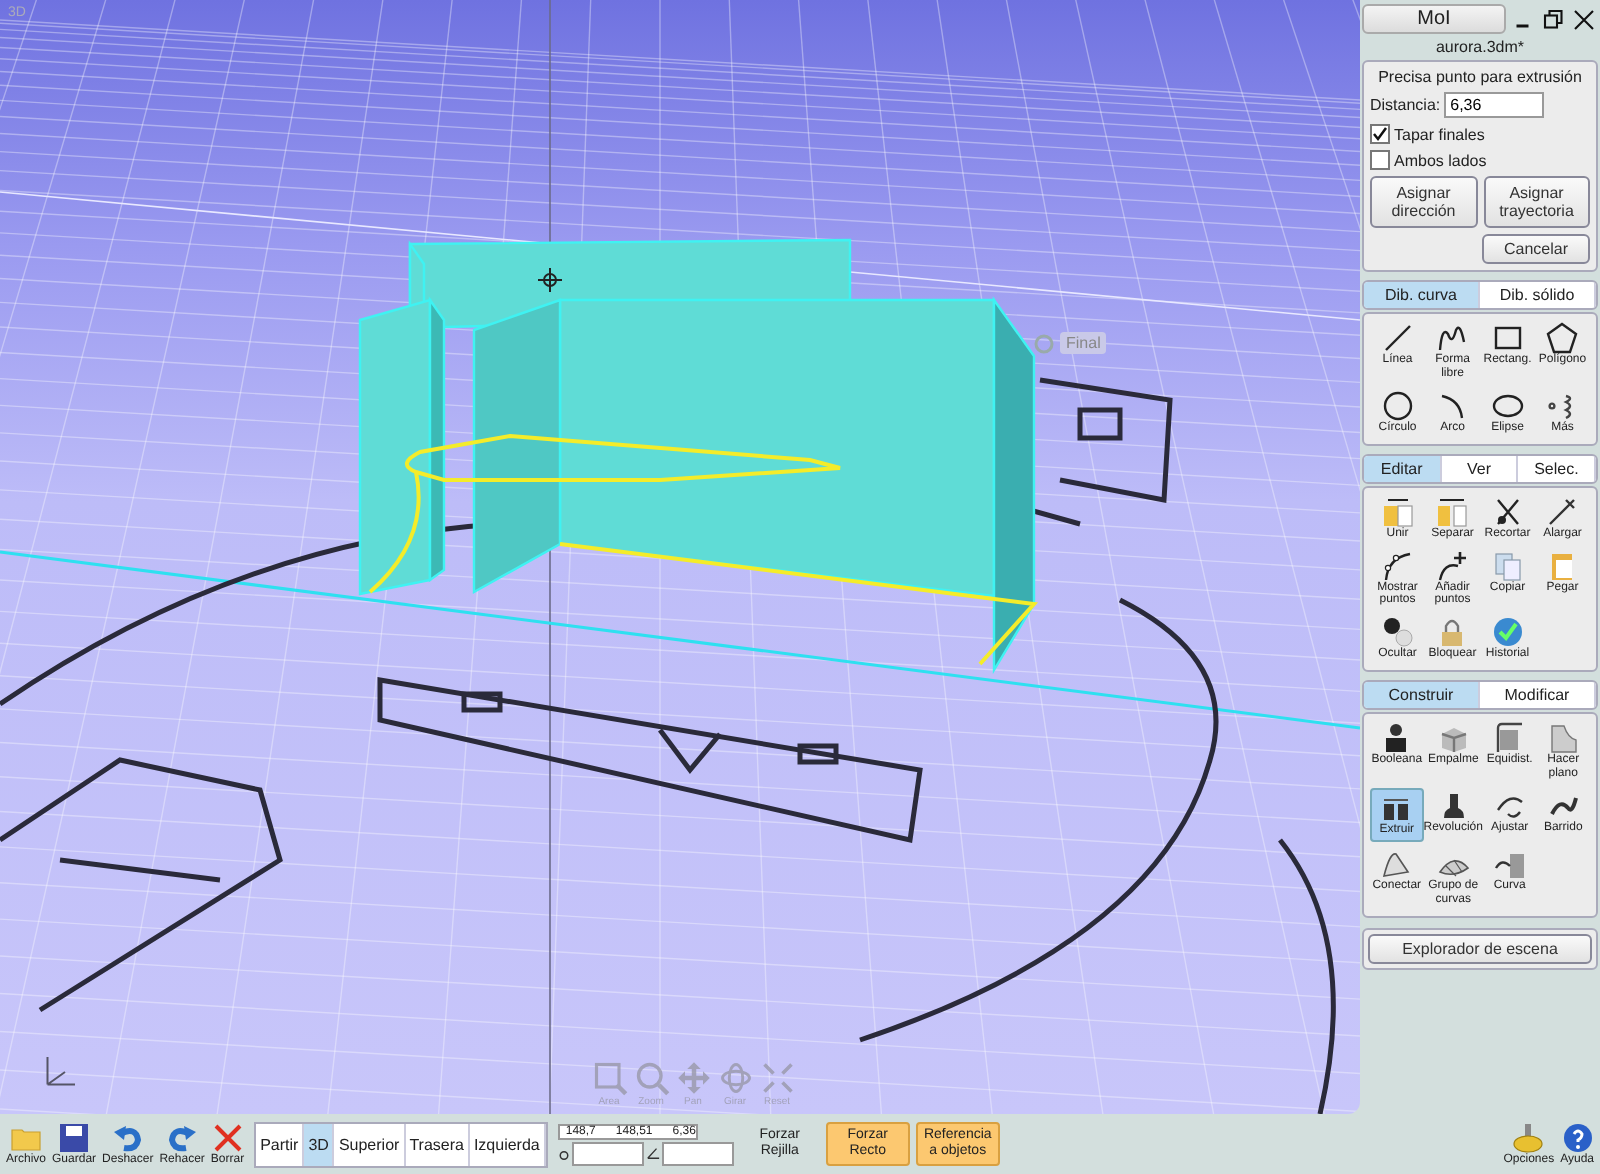  What do you see at coordinates (1397, 565) in the screenshot?
I see `curve-points-icon` at bounding box center [1397, 565].